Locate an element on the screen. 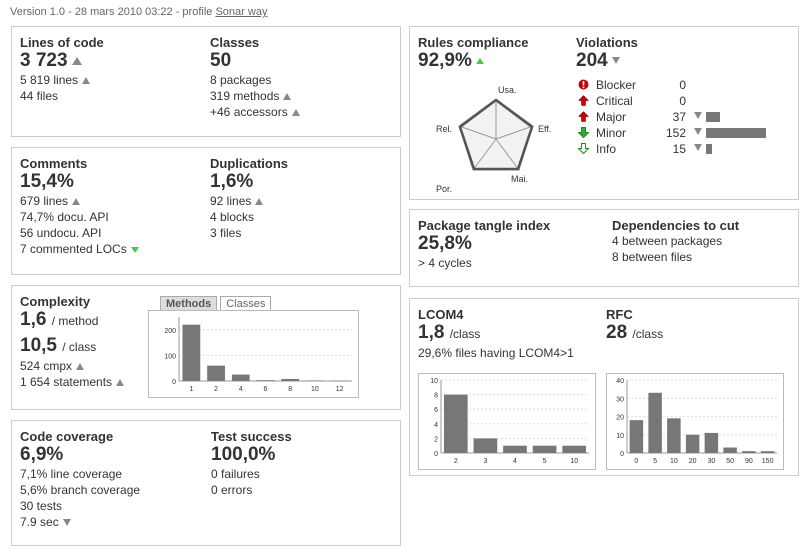  lines-count: 5 819 lines is located at coordinates (49, 80).